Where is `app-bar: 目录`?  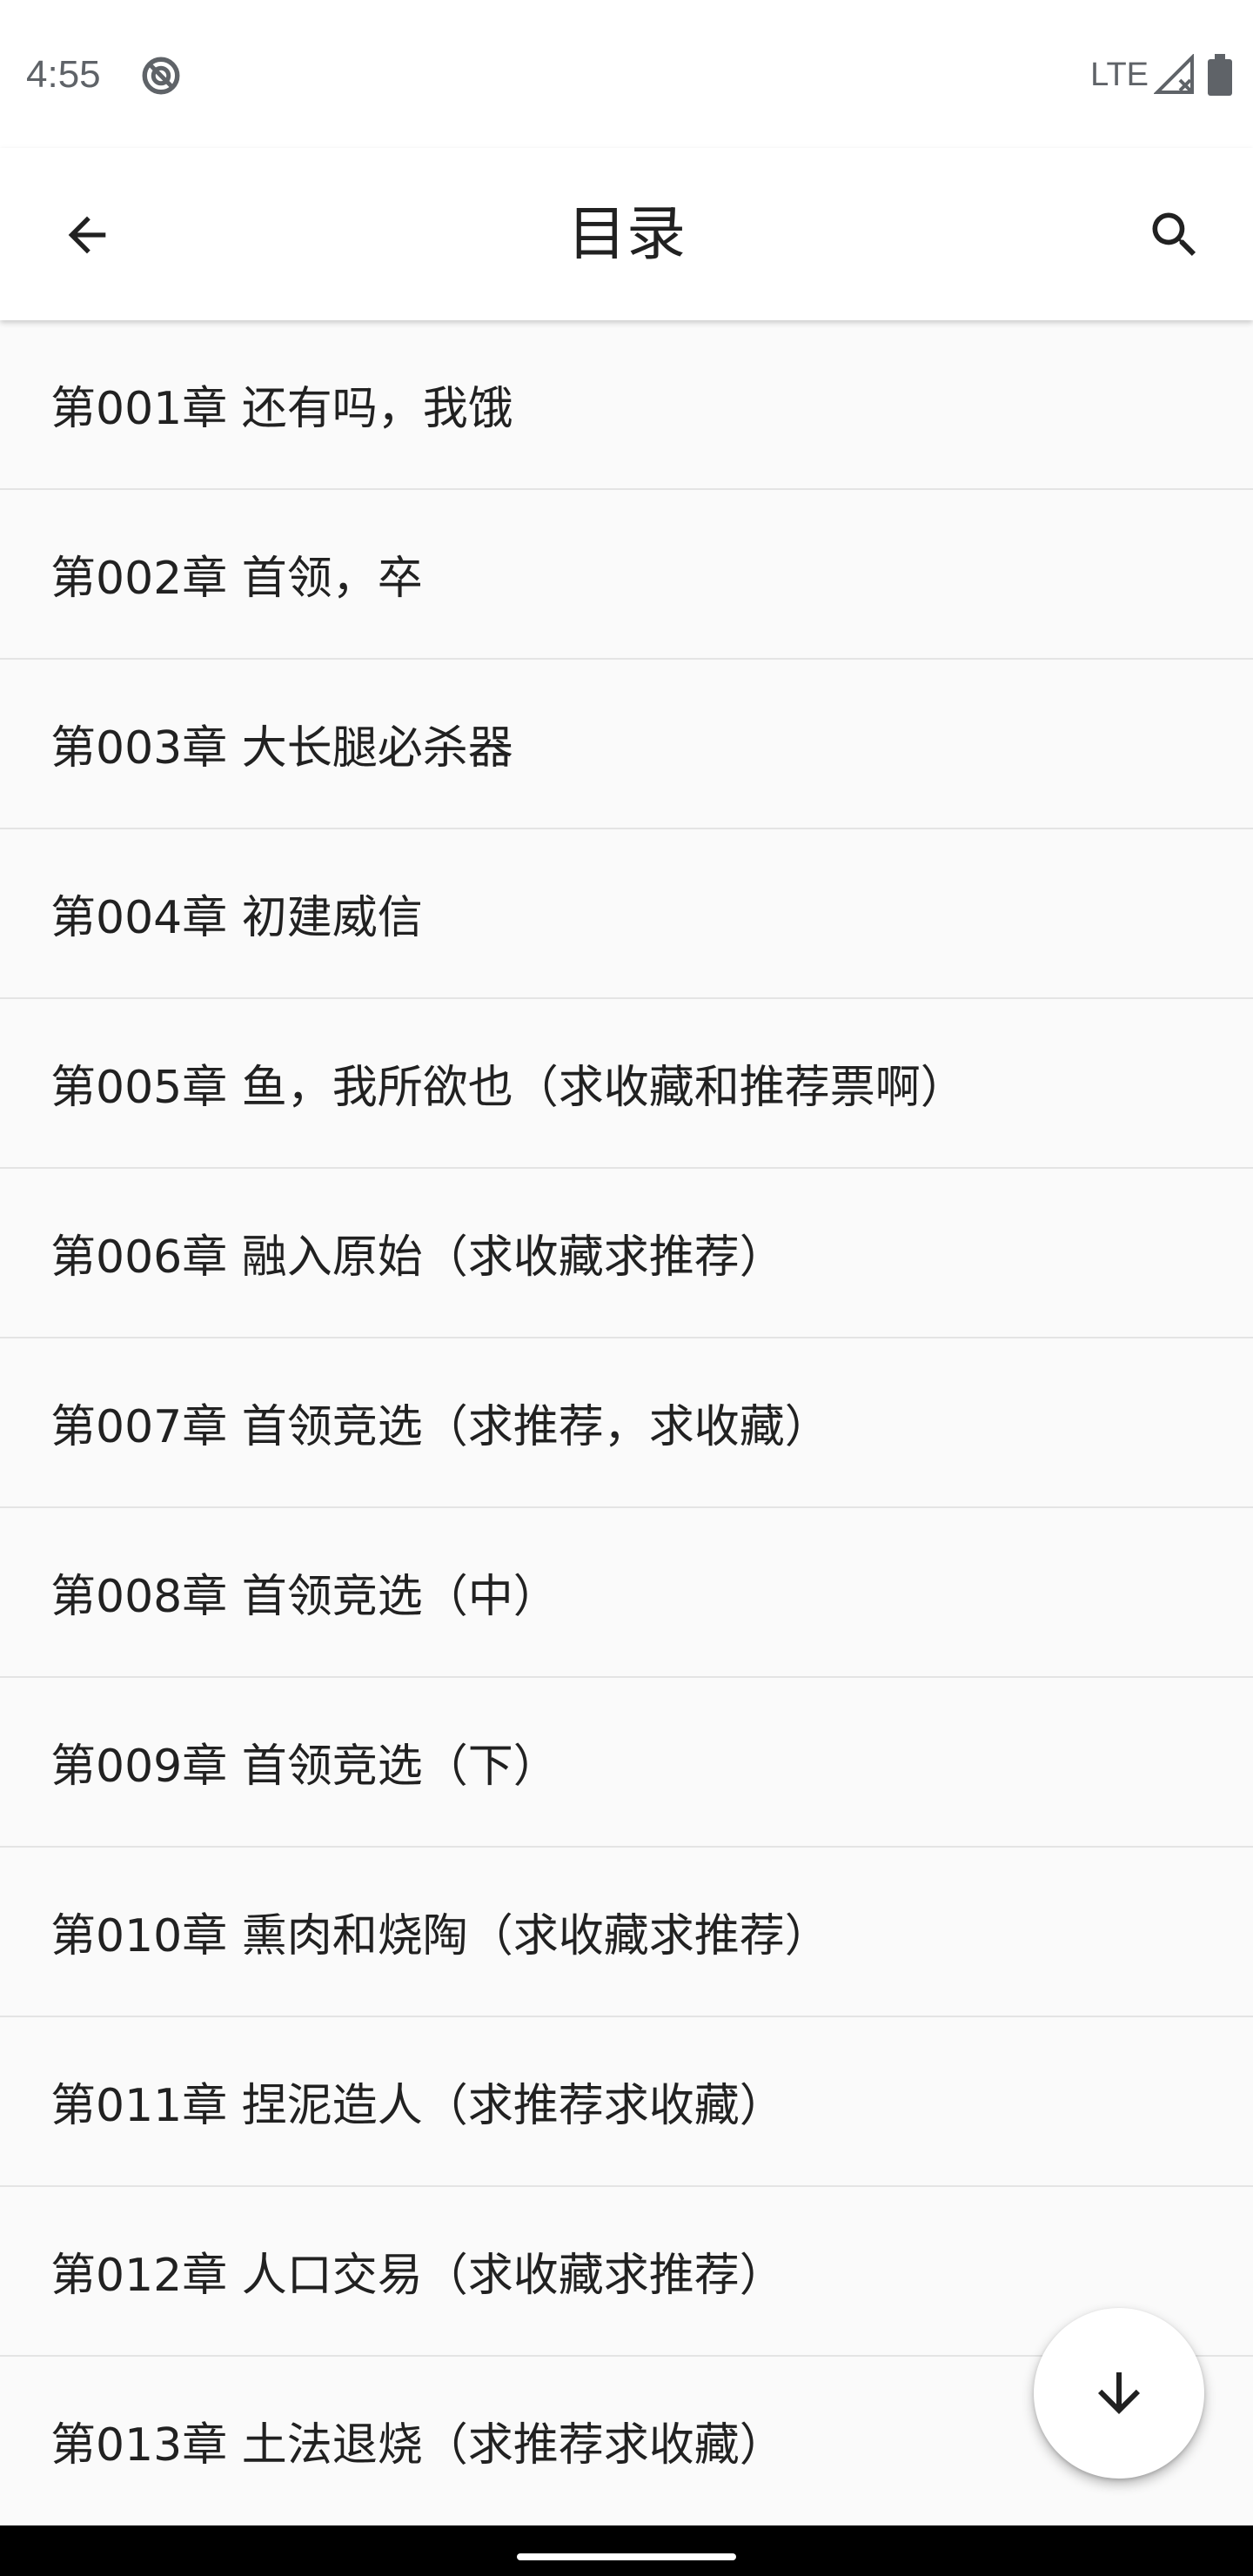 app-bar: 目录 is located at coordinates (626, 234).